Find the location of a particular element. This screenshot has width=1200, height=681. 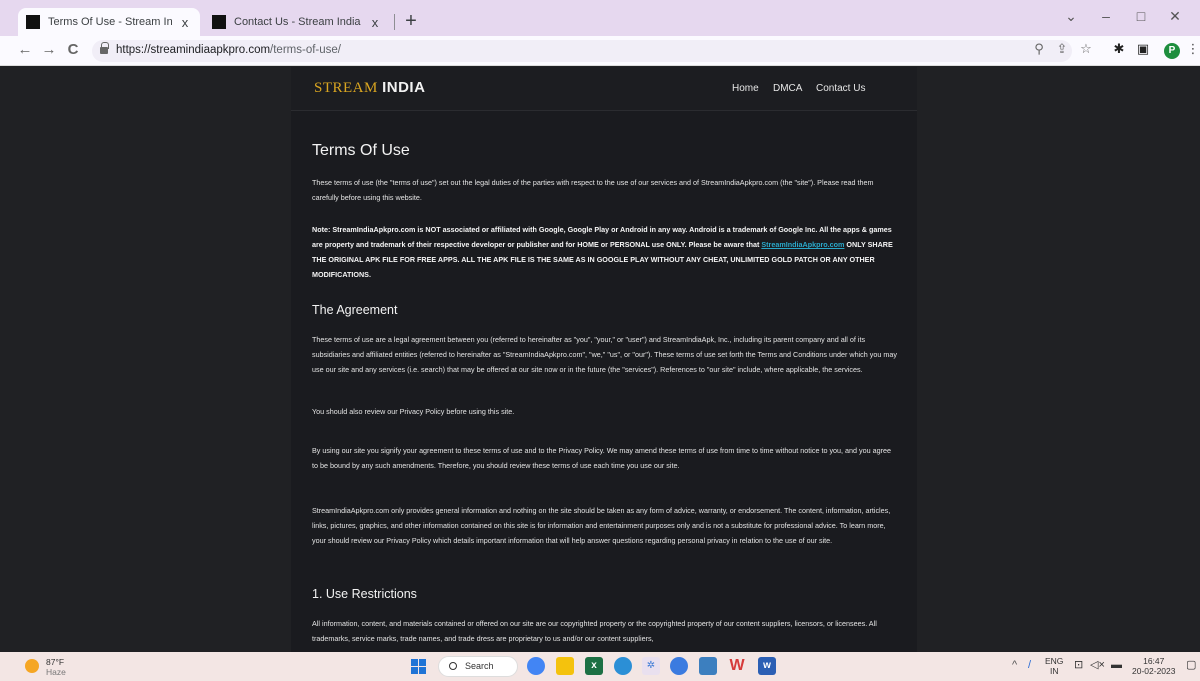

extensions-icon: ✱ is located at coordinates (1119, 49).